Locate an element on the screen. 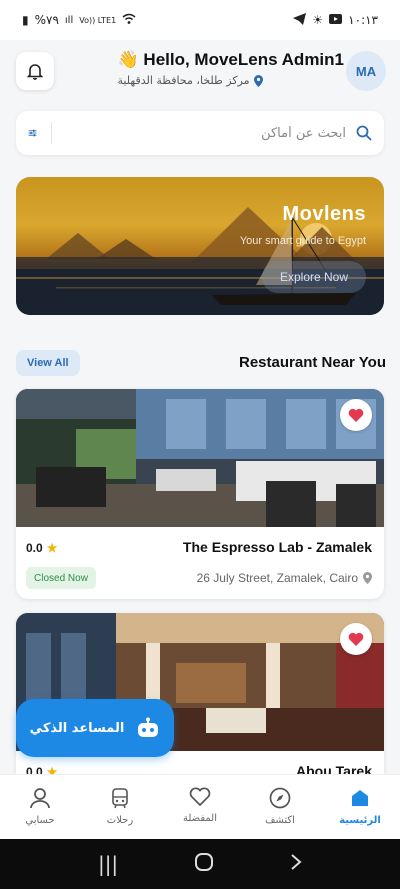  greeting-text: 👋 Hello, MoveLens Admin1 is located at coordinates (231, 60).